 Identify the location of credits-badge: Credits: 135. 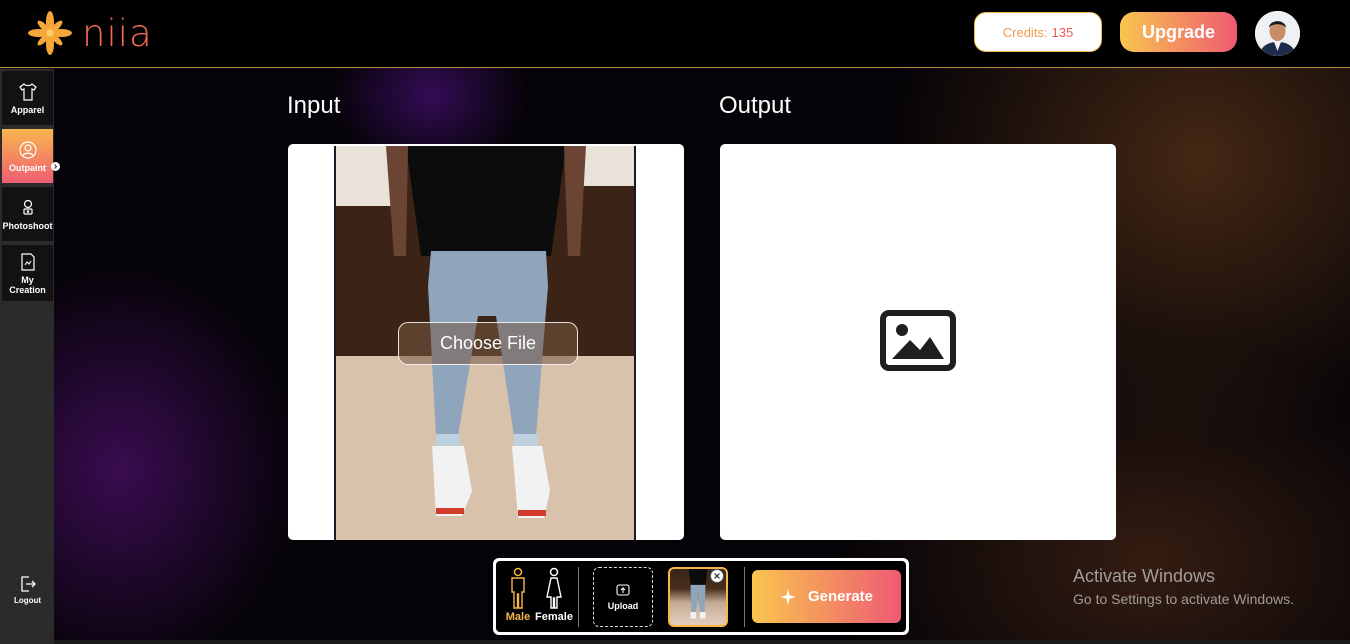
(1038, 32).